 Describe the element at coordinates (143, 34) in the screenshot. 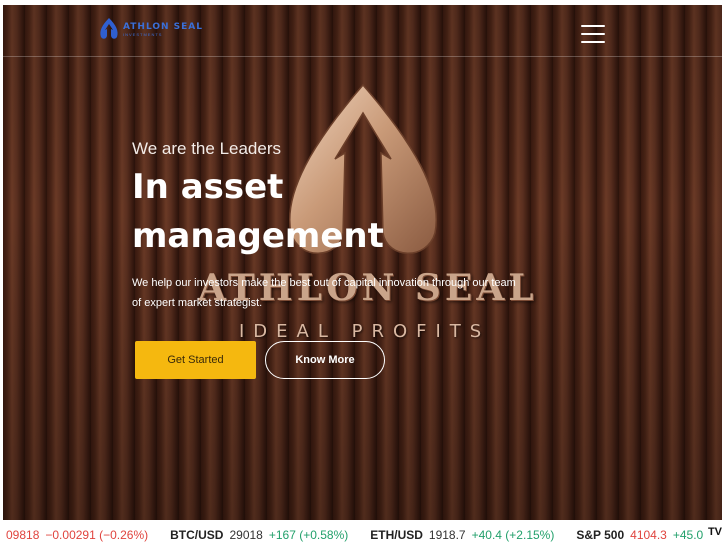

I see `logo-tagline: INVESTMENTS` at that location.